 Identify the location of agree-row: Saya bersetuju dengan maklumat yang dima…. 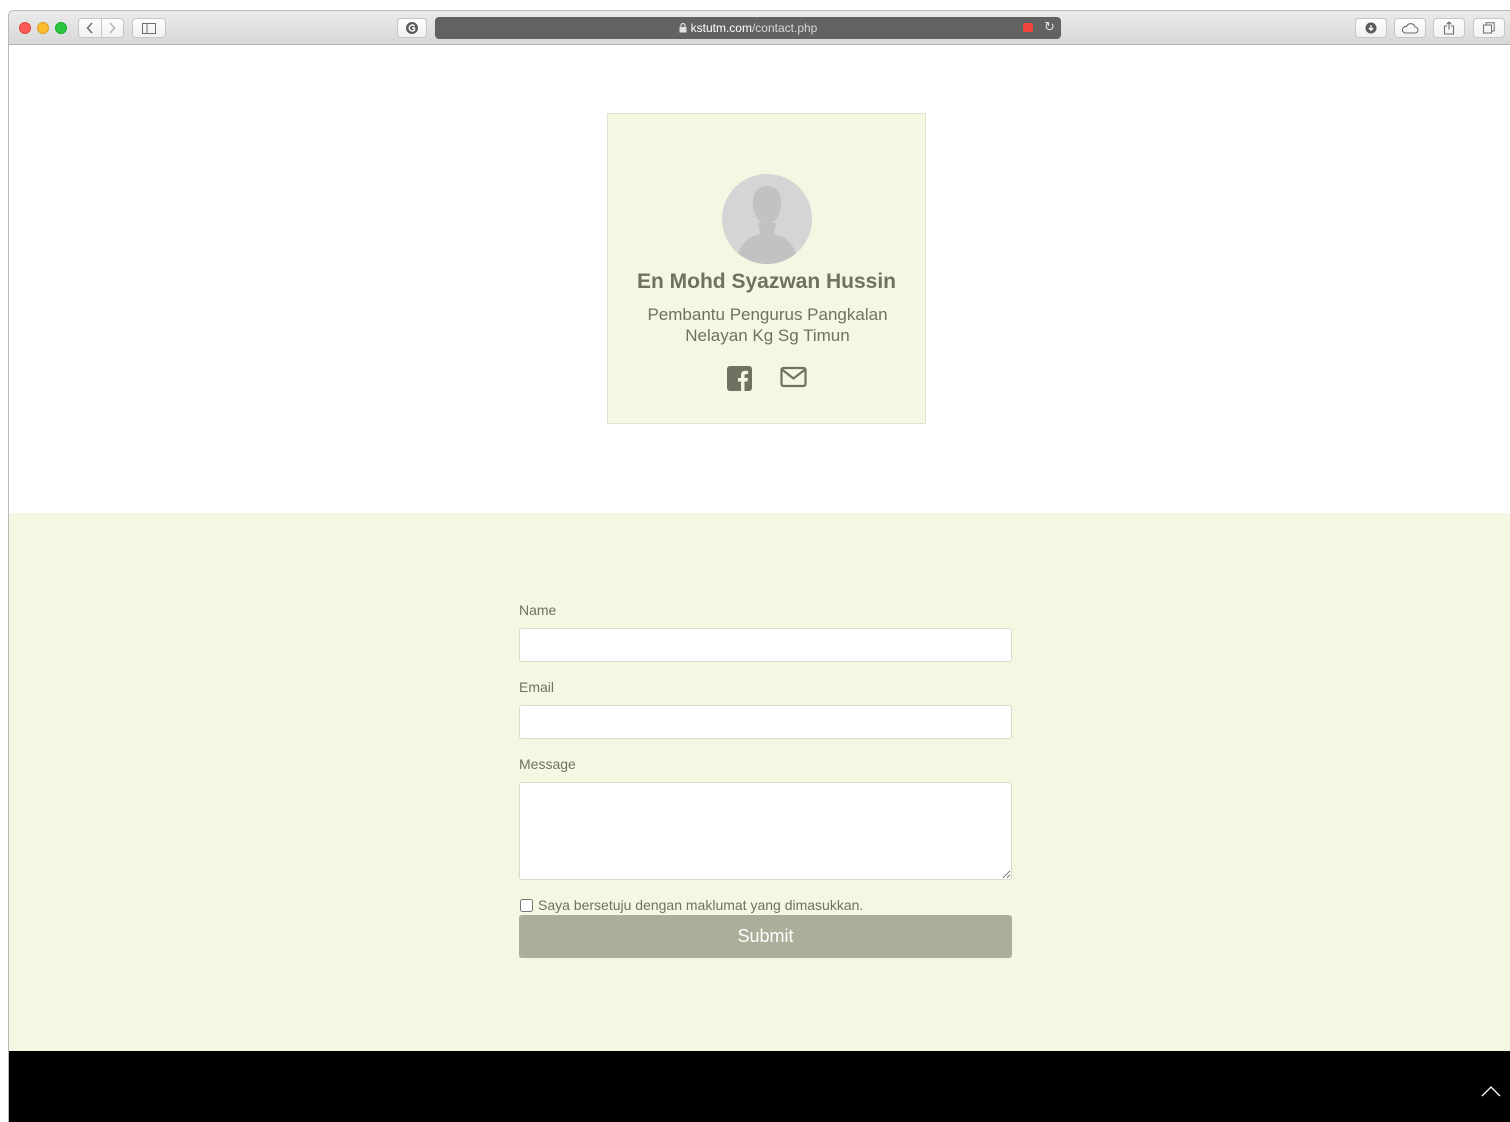
(765, 905).